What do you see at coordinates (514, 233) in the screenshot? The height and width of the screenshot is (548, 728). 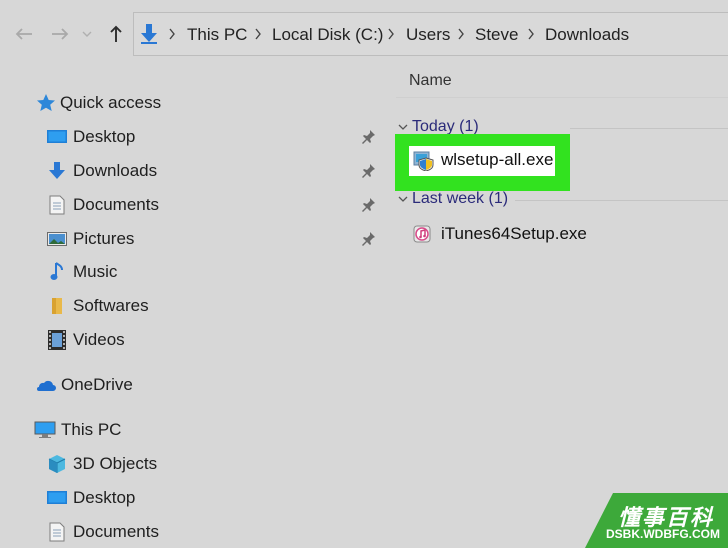 I see `file-name: iTunes64Setup.exe` at bounding box center [514, 233].